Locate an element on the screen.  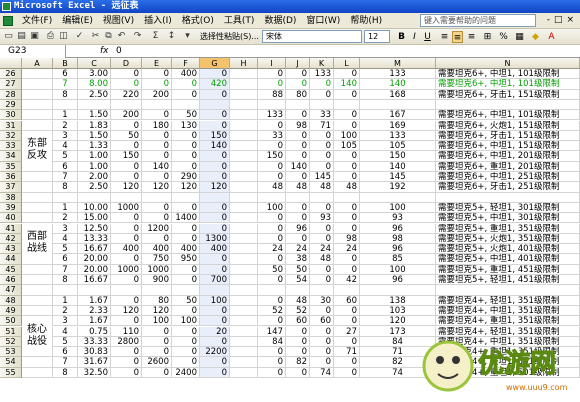
cell-m53: 71 is located at coordinates (398, 352).